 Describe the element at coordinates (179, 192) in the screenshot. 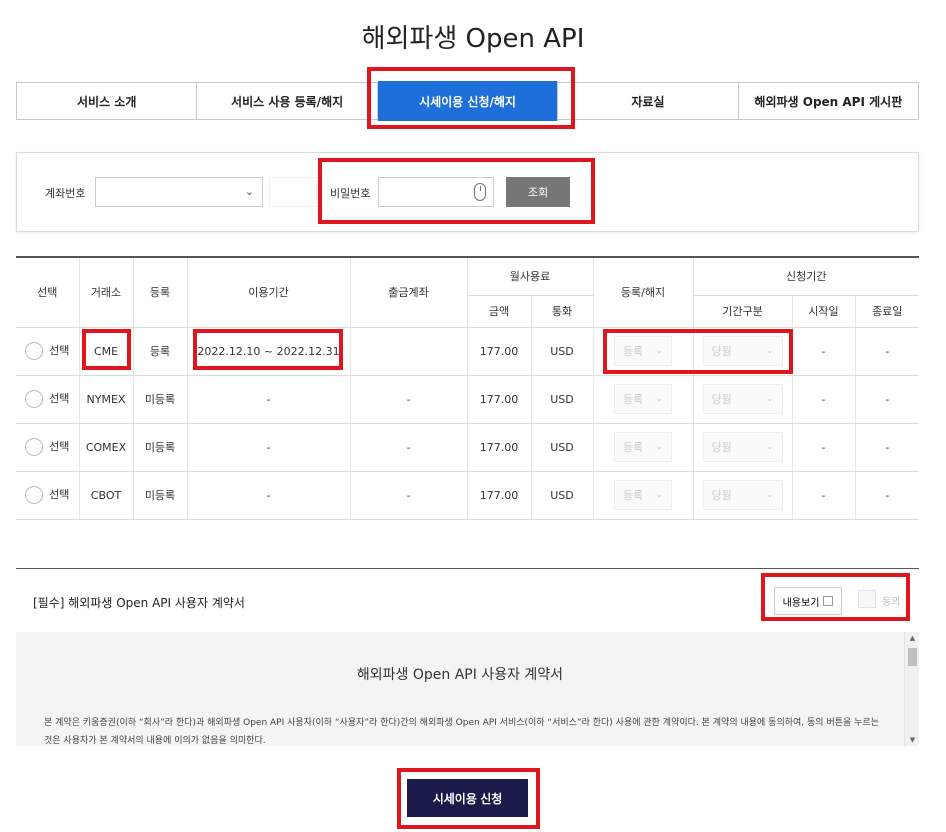

I see `account-select: ⌄` at that location.